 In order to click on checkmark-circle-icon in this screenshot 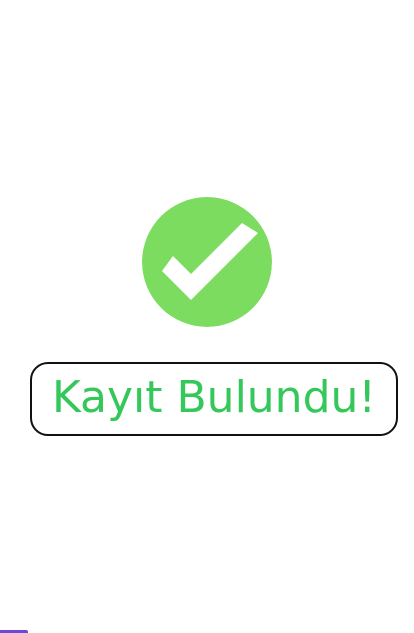, I will do `click(207, 262)`.